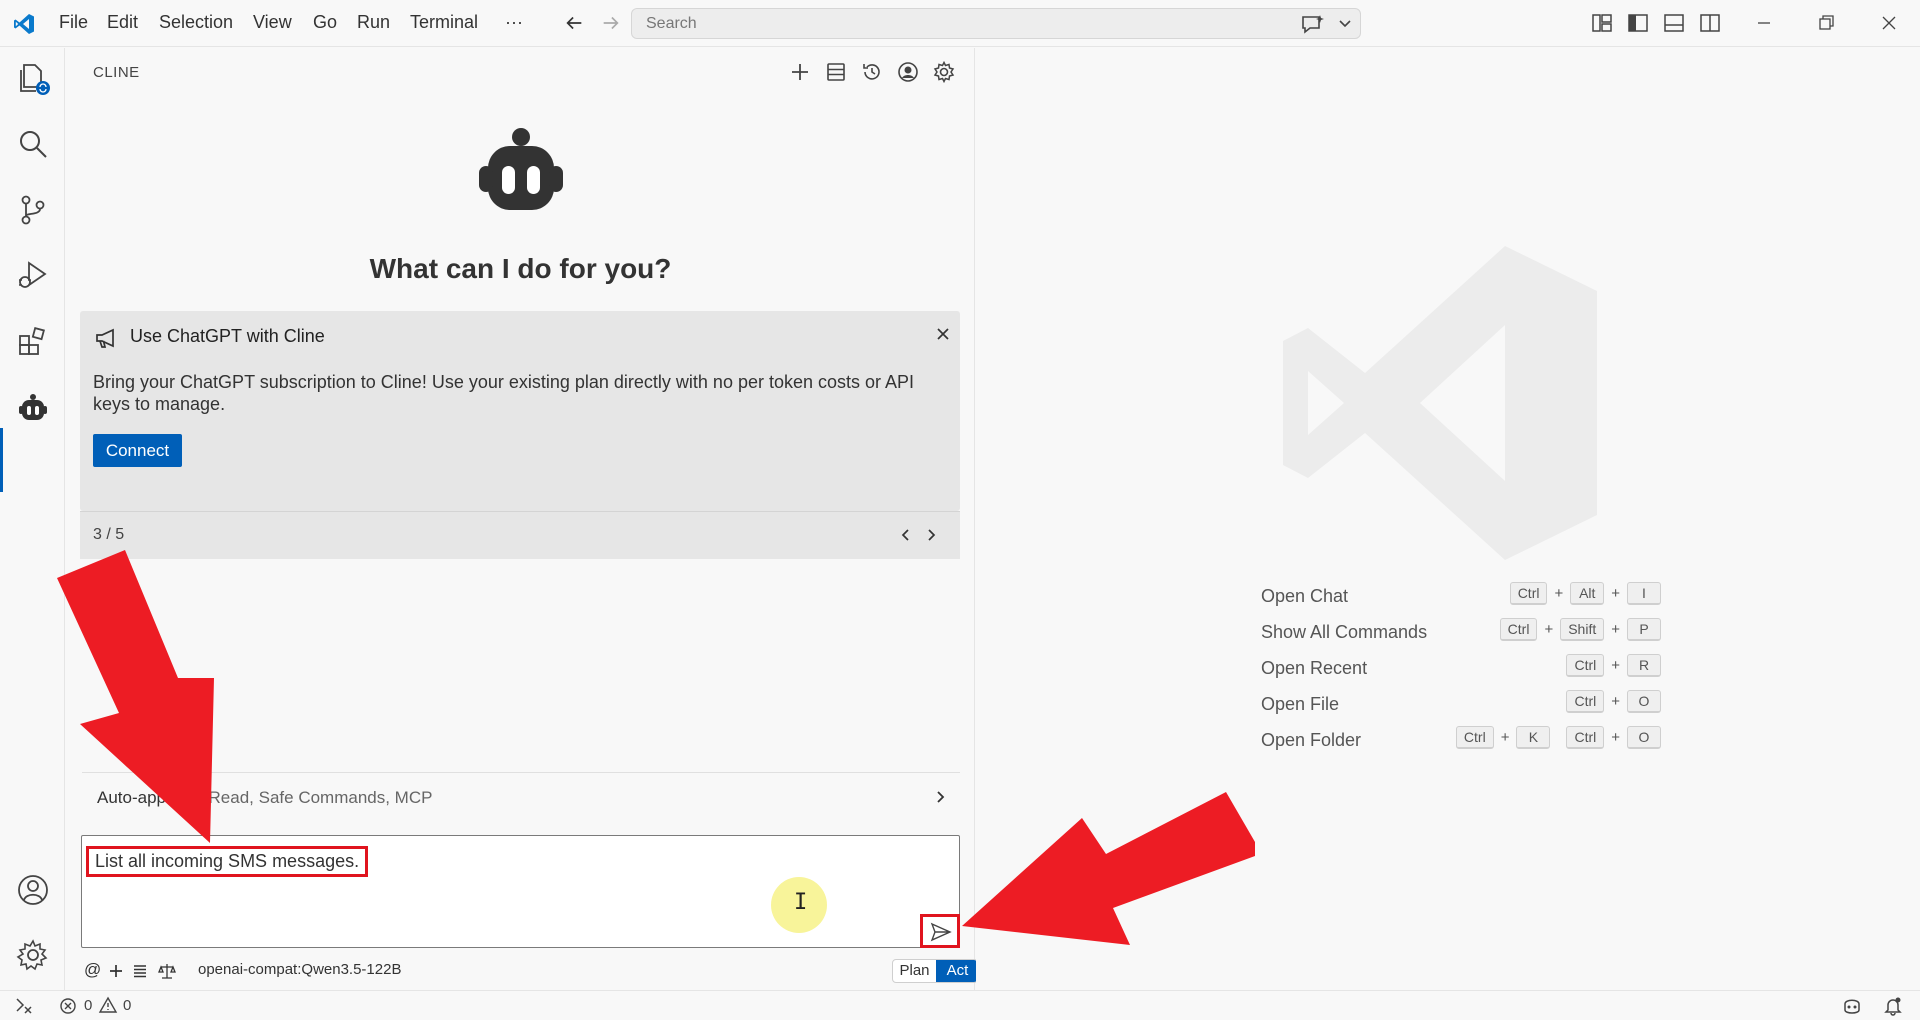 This screenshot has width=1920, height=1020. What do you see at coordinates (33, 210) in the screenshot?
I see `source-control-icon` at bounding box center [33, 210].